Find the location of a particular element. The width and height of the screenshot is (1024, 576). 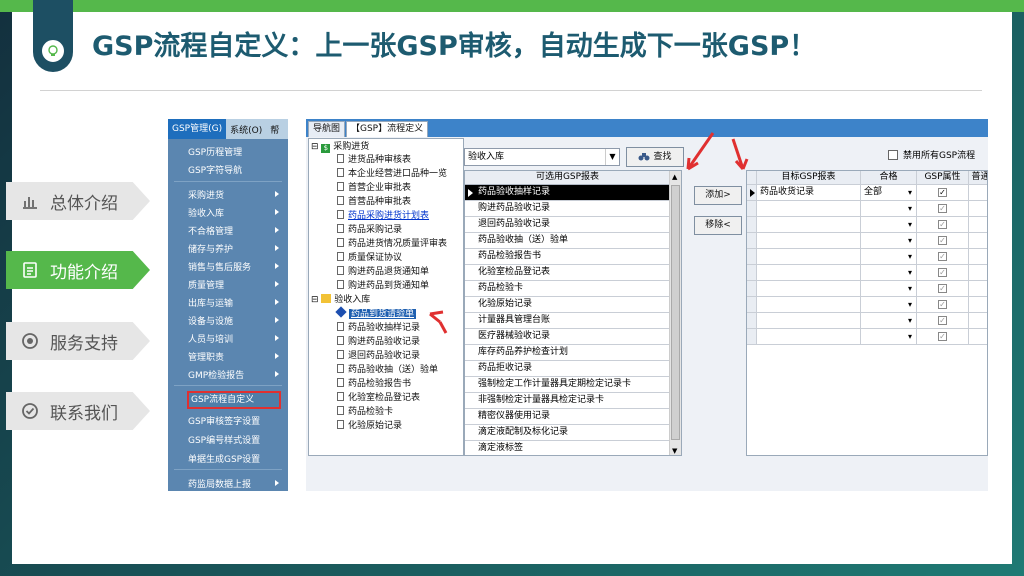

table-row: 非强制检定计量器具检定记录卡 is located at coordinates (567, 401).